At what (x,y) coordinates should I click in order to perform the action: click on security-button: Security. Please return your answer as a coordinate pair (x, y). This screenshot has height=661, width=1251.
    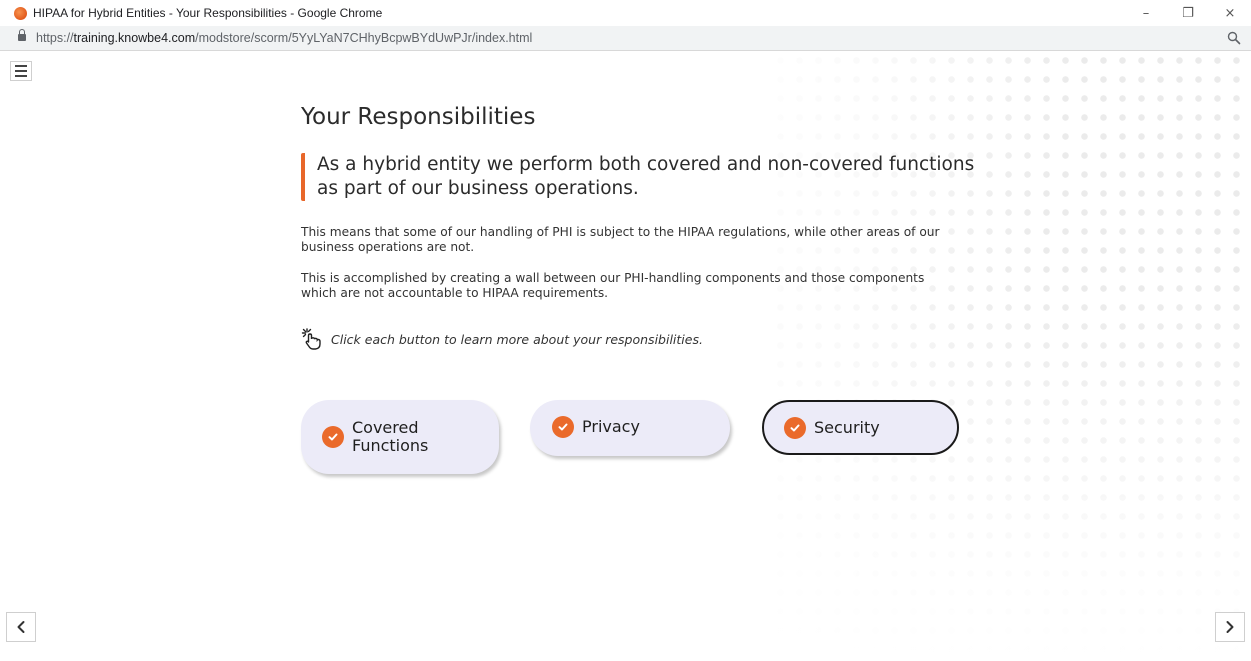
    Looking at the image, I should click on (860, 427).